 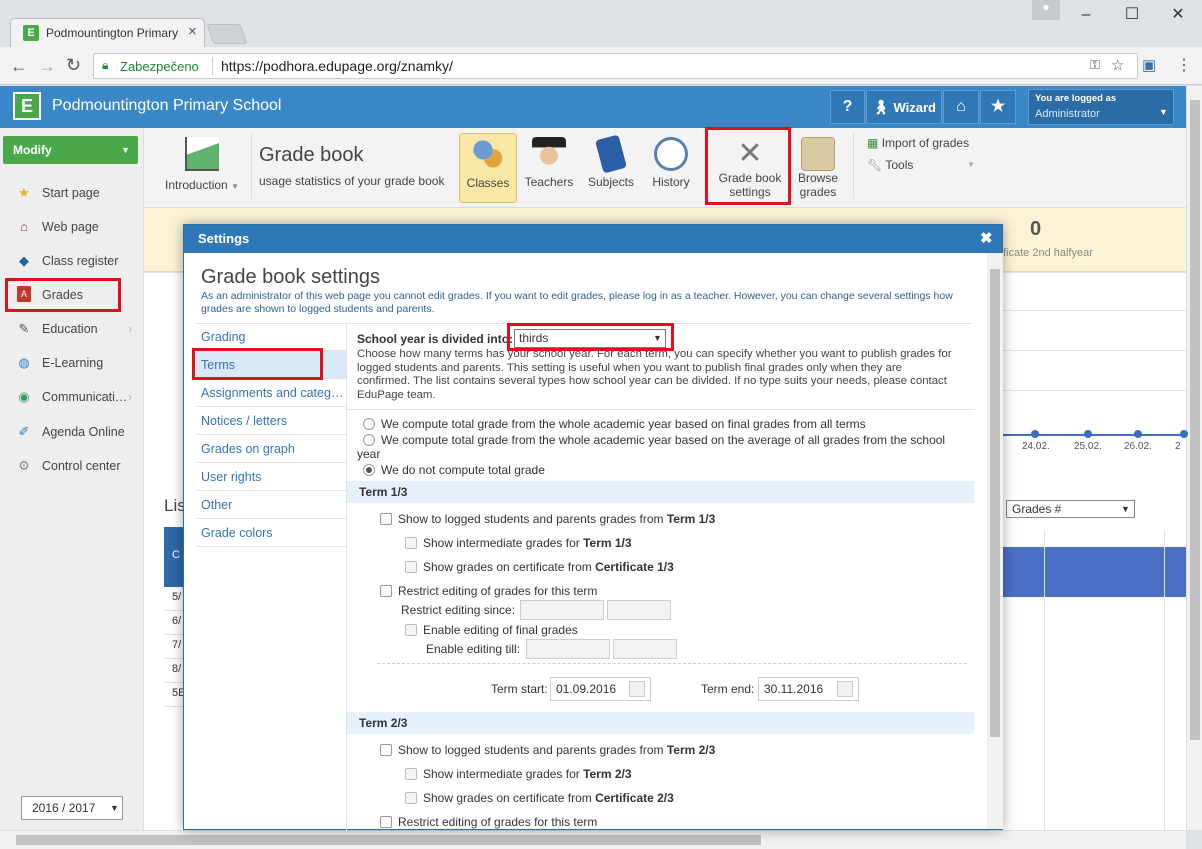 What do you see at coordinates (24, 226) in the screenshot?
I see `web-icon: ⌂` at bounding box center [24, 226].